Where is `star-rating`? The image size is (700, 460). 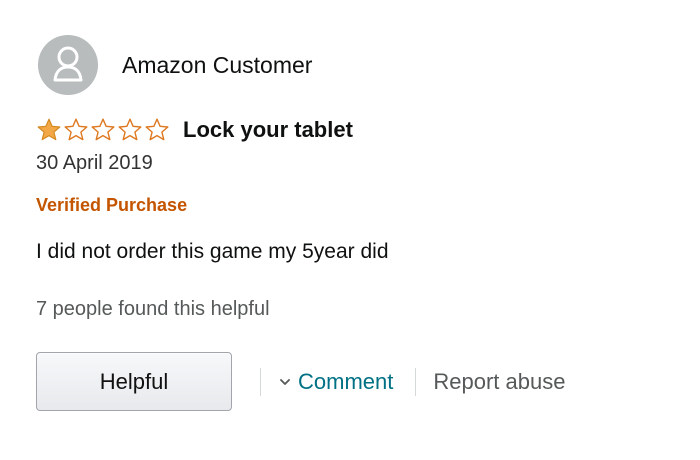
star-rating is located at coordinates (103, 130).